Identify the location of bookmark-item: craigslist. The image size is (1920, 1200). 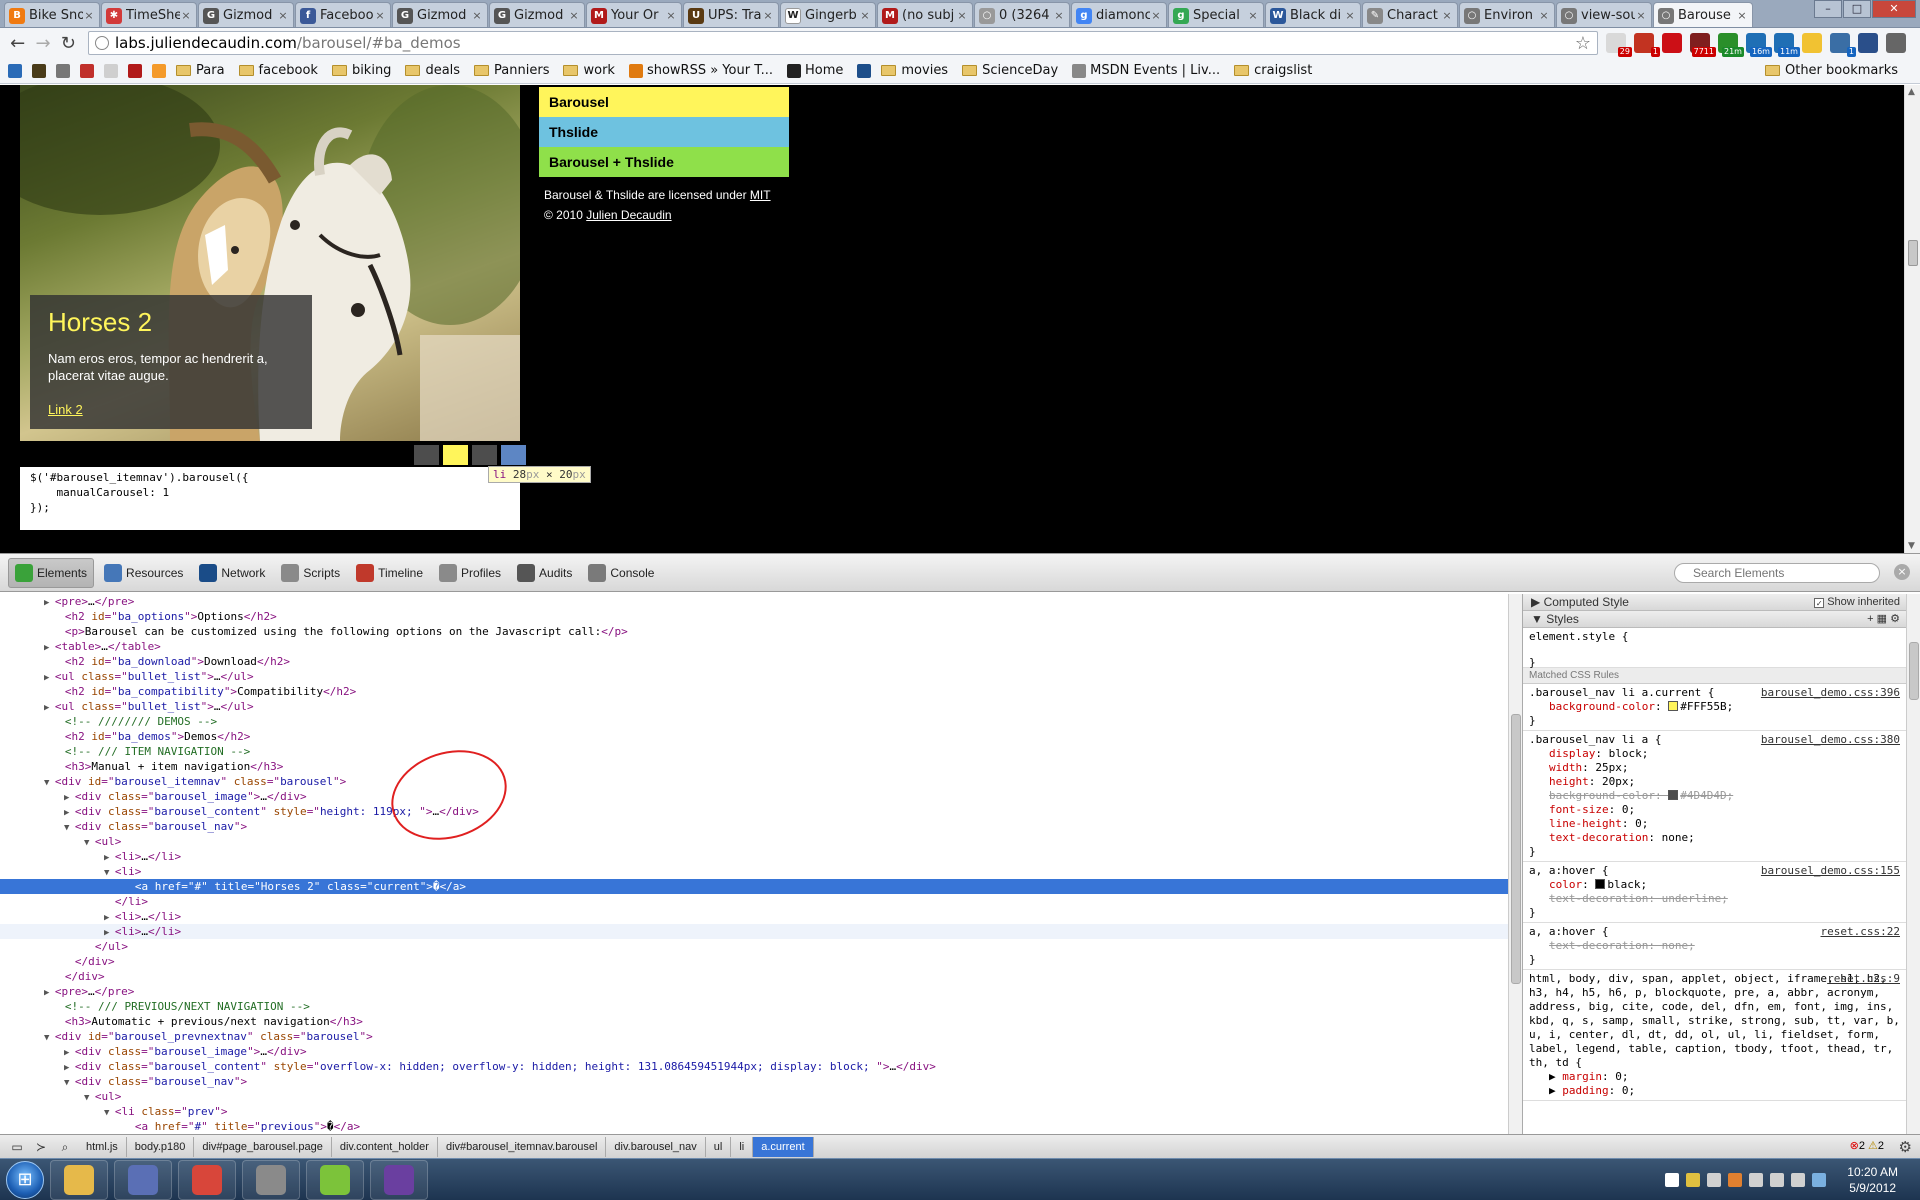
(1273, 70).